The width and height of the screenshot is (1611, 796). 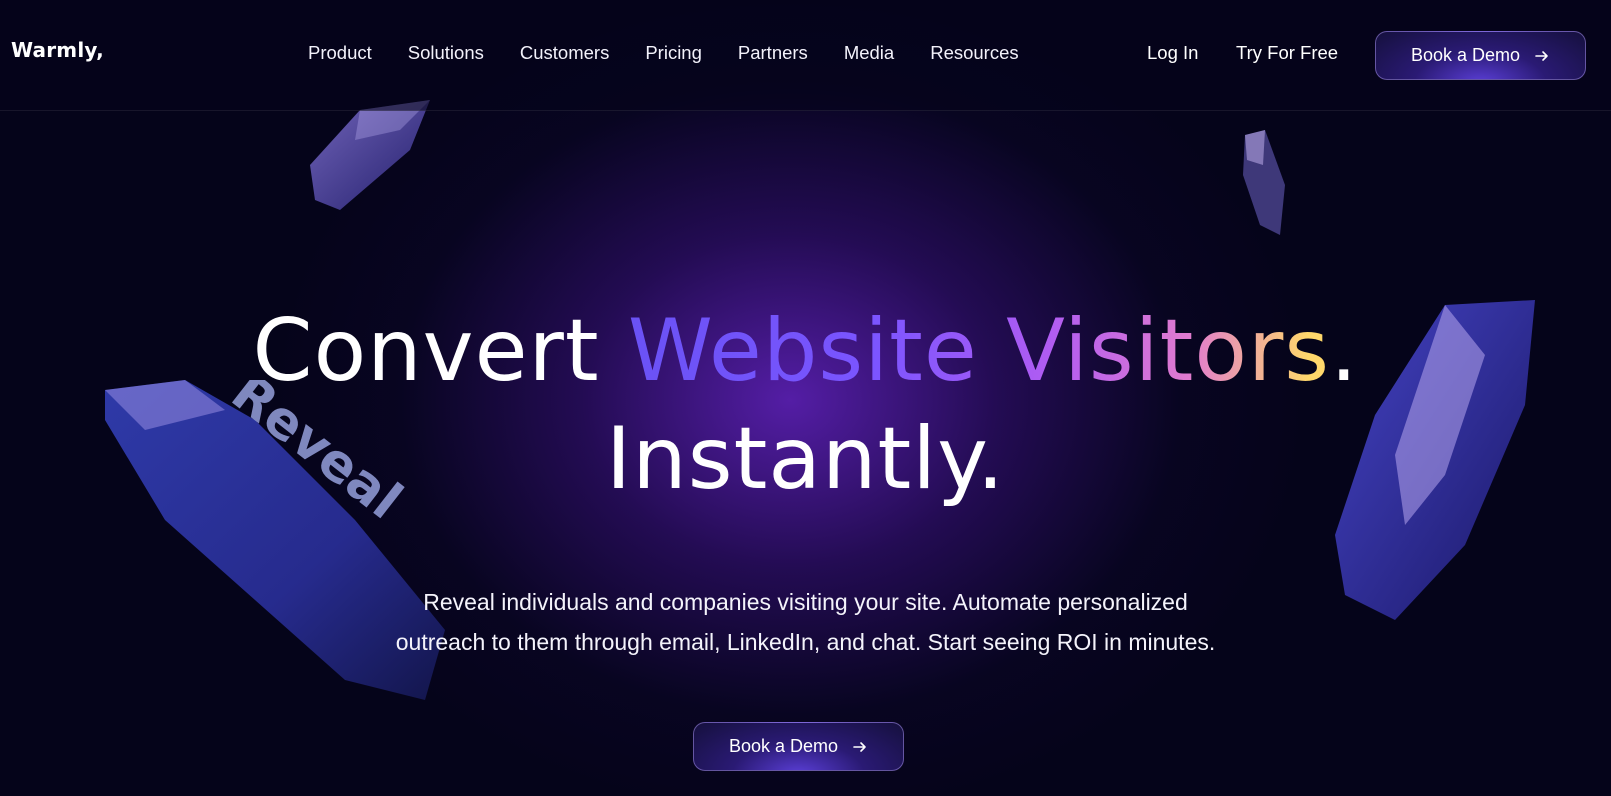 I want to click on hero-title-convert: Convert, so click(x=426, y=351).